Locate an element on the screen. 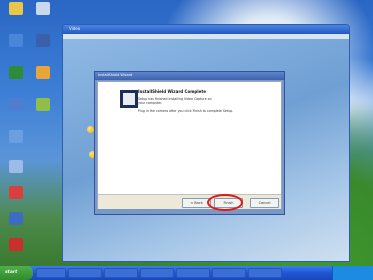 Image resolution: width=373 pixels, height=280 pixels. media-icon is located at coordinates (16, 244).